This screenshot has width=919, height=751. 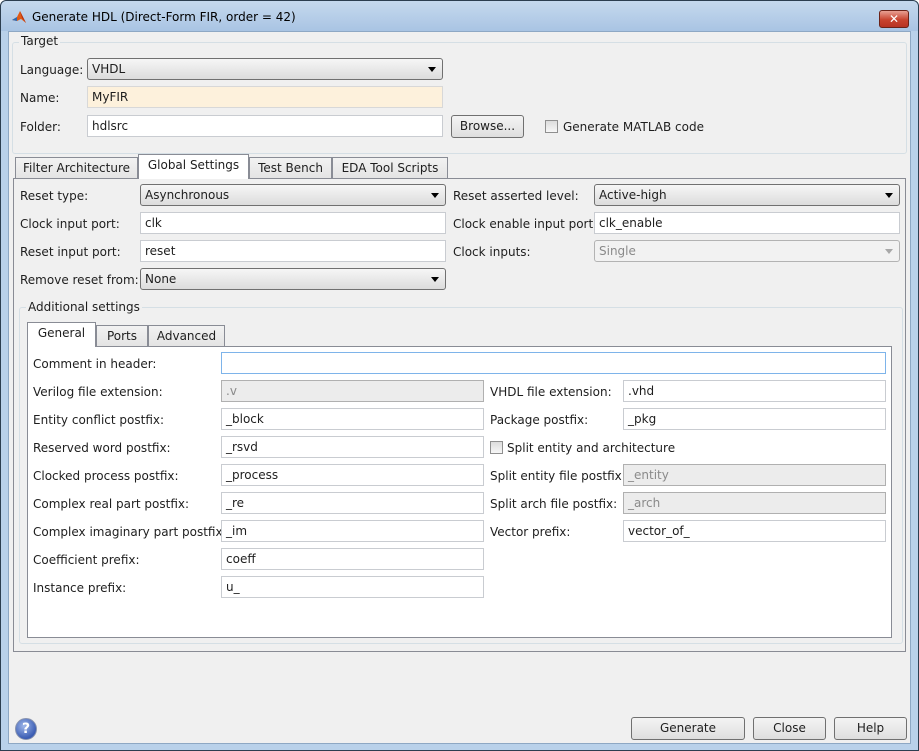 I want to click on remove-reset-value: None, so click(x=161, y=279).